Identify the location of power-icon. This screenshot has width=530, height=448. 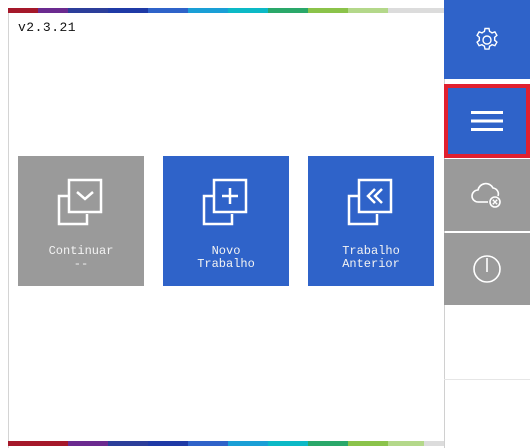
(487, 269).